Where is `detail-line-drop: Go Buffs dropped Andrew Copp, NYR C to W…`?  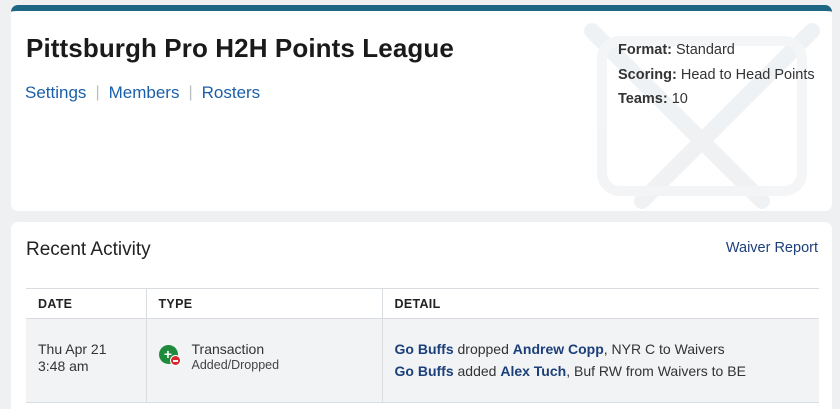
detail-line-drop: Go Buffs dropped Andrew Copp, NYR C to W… is located at coordinates (607, 349).